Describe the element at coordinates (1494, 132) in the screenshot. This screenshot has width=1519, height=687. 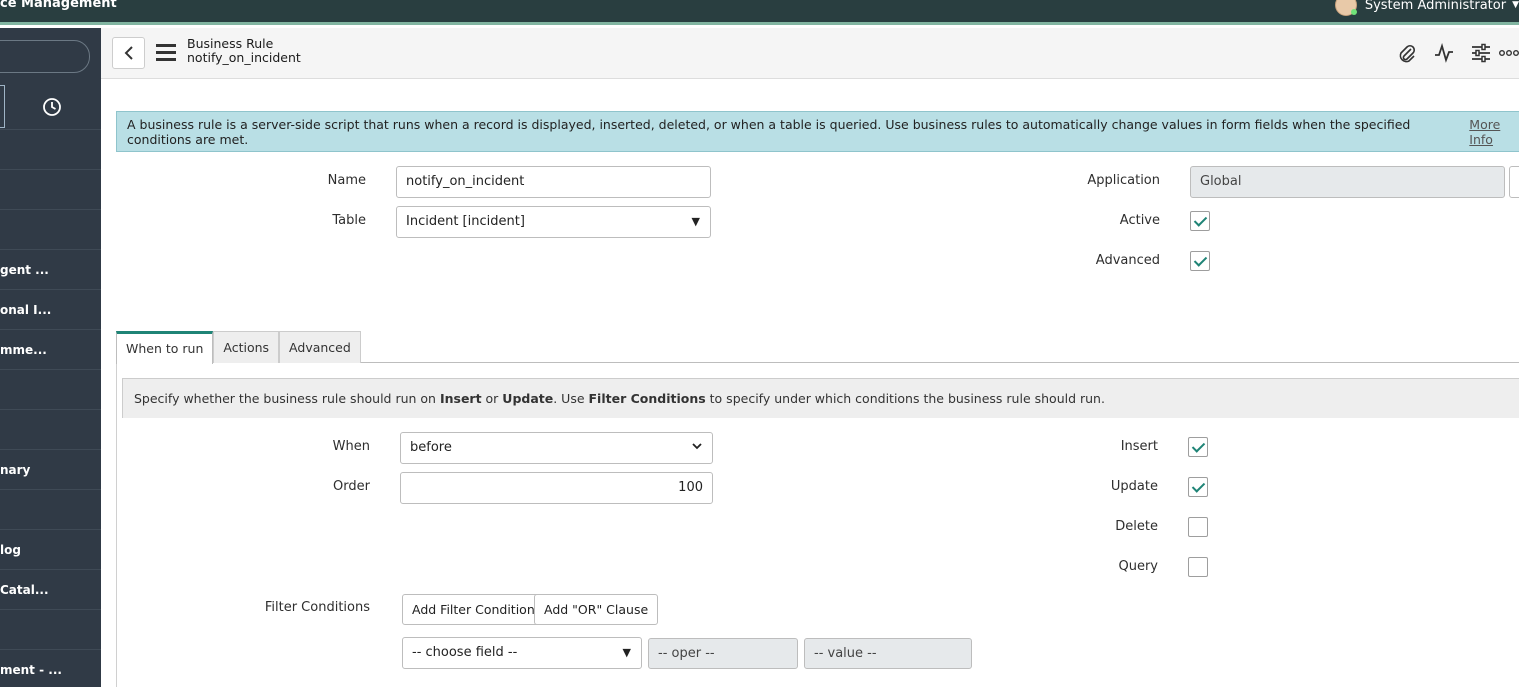
I see `more-info-link: More Info` at that location.